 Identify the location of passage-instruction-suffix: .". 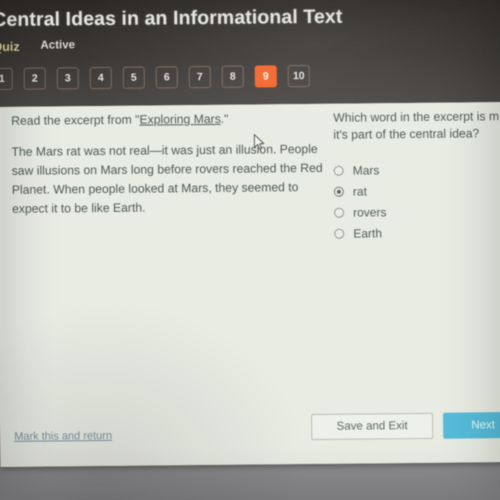
(224, 118).